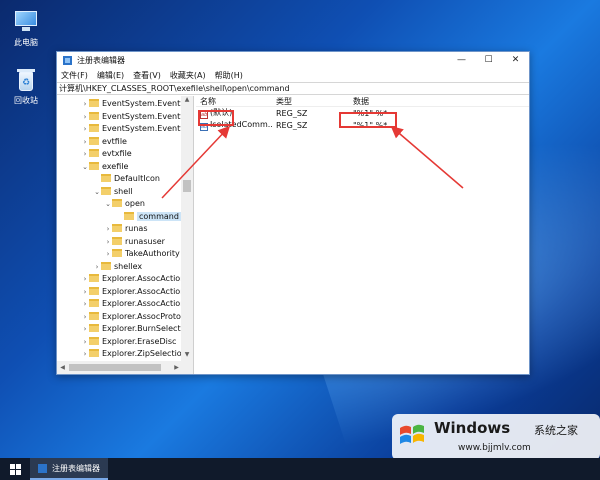  Describe the element at coordinates (76, 468) in the screenshot. I see `taskbar-item-label: 注册表编辑器` at that location.